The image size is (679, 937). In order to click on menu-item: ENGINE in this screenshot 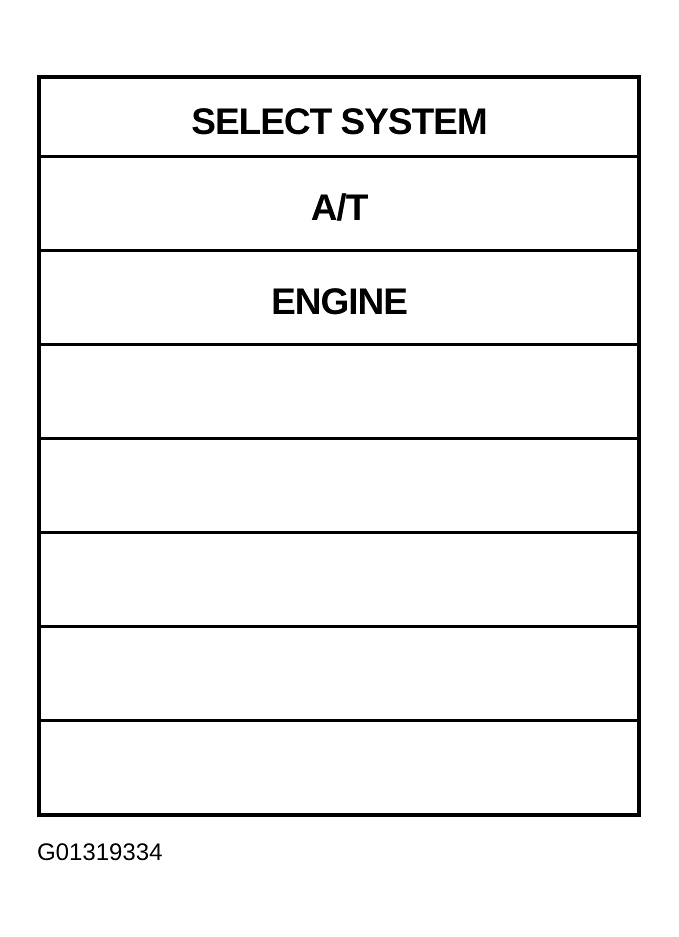, I will do `click(339, 296)`.